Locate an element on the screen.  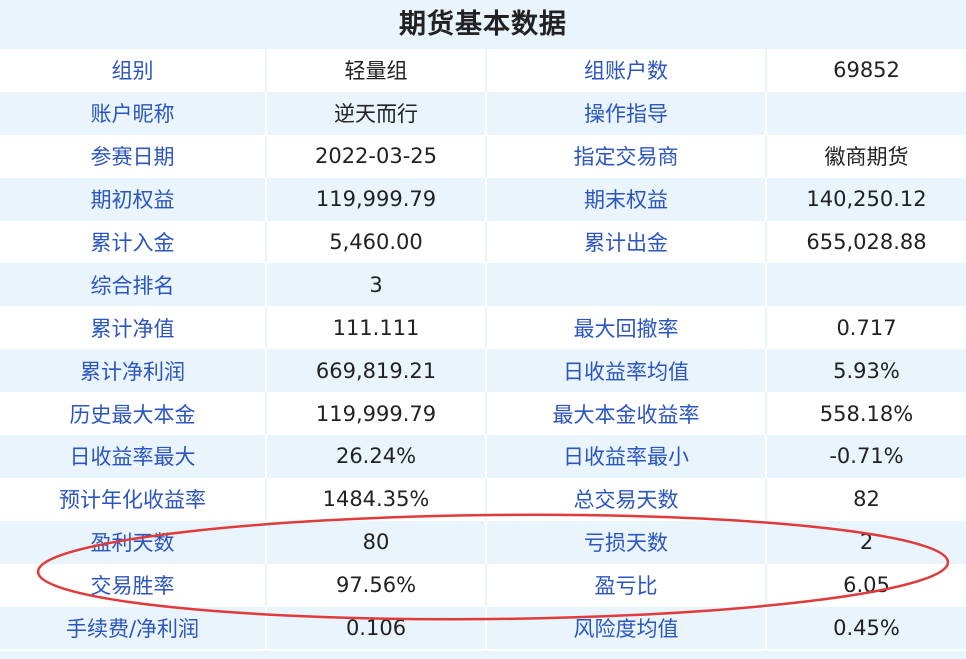
table-row: 期初权益 119,999.79 期末权益 140,250.12 is located at coordinates (483, 199).